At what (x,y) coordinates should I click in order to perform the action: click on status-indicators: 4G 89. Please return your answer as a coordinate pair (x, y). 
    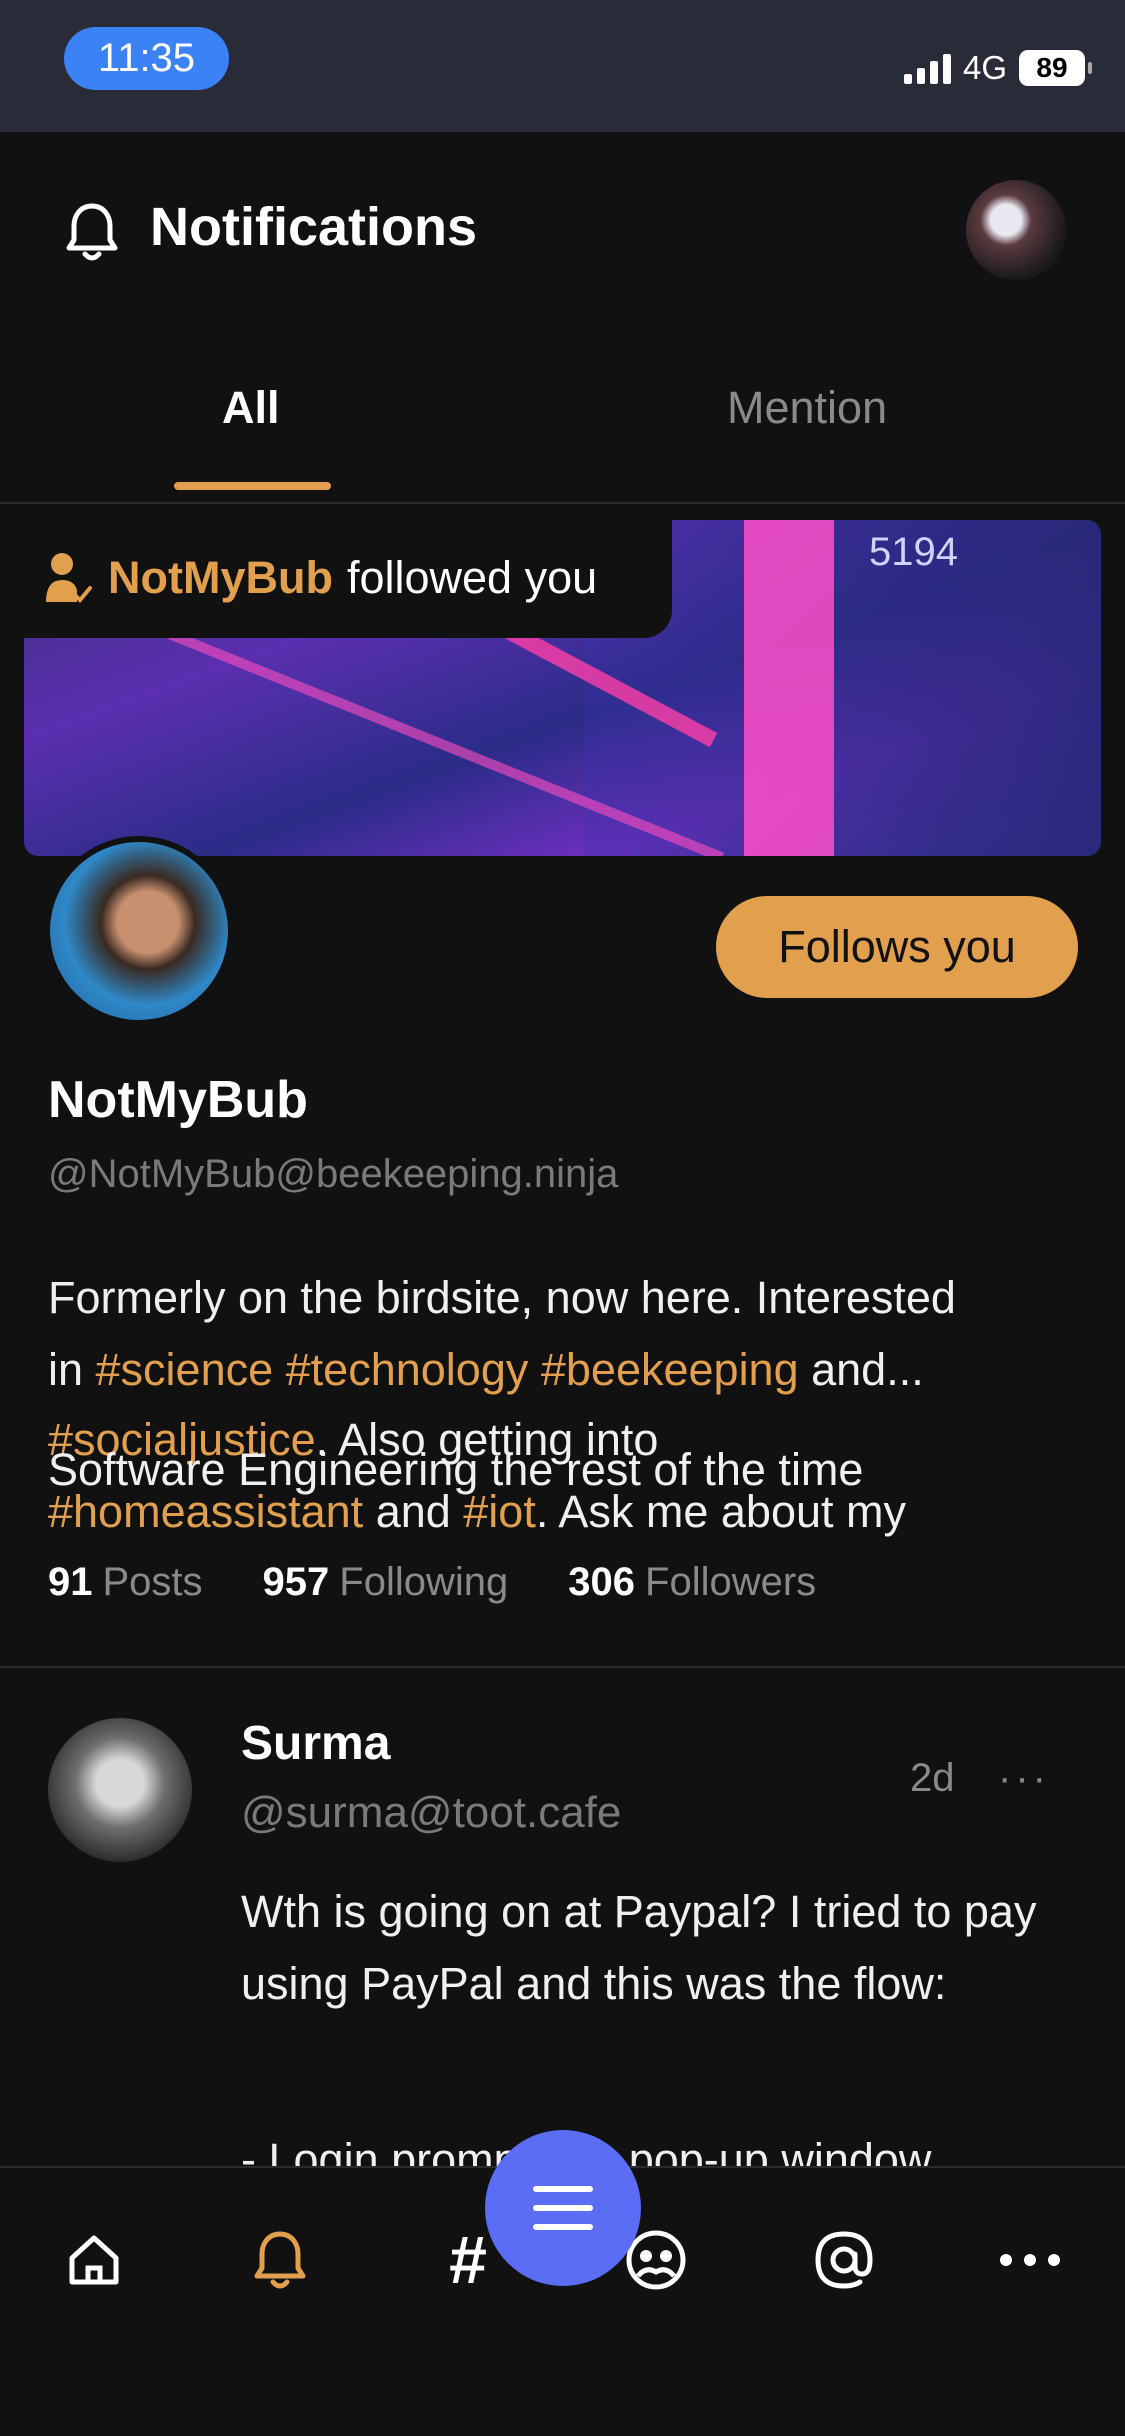
    Looking at the image, I should click on (997, 68).